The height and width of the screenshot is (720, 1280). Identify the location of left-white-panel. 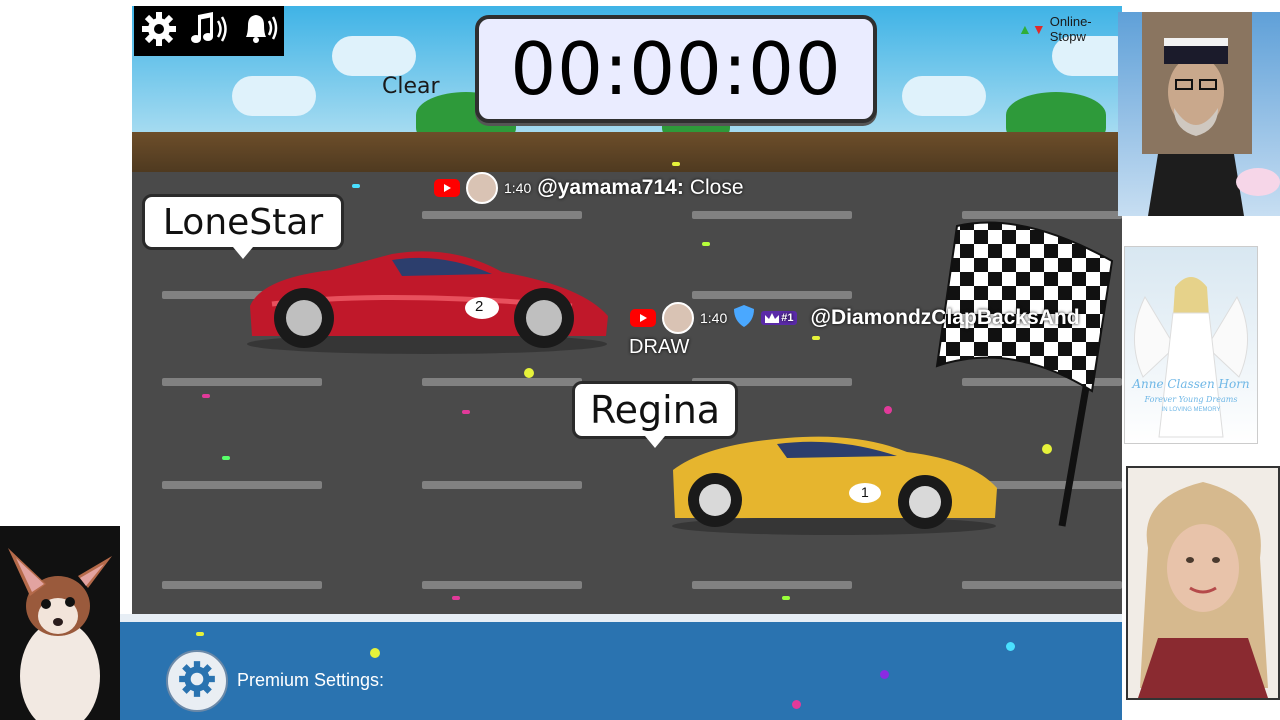
(66, 263).